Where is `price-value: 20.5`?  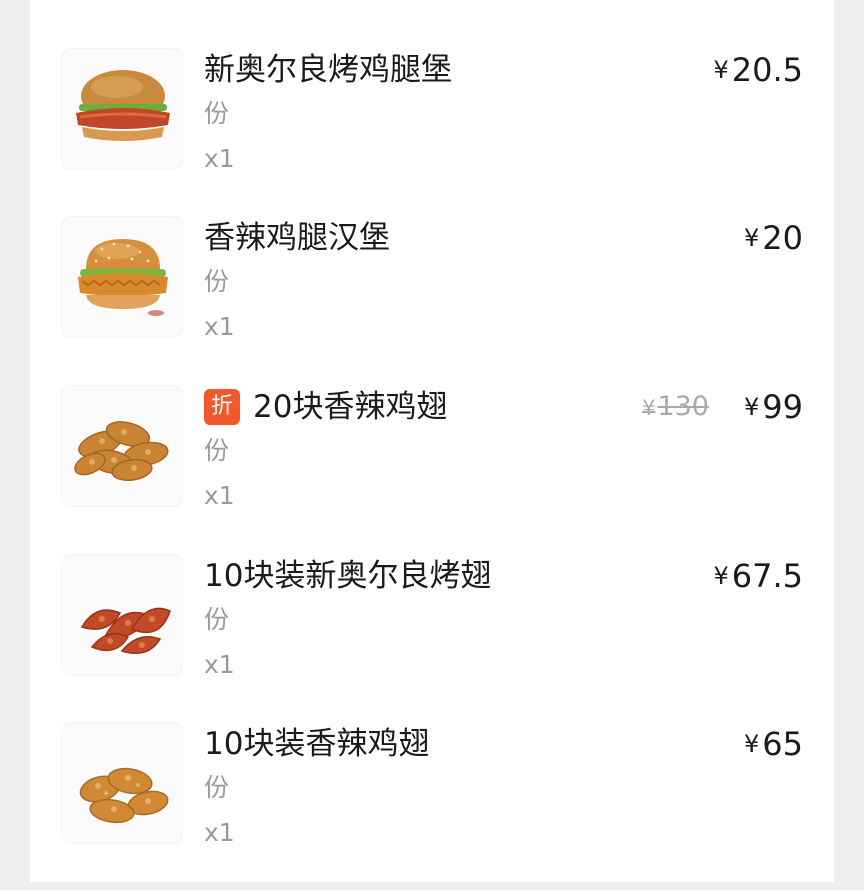
price-value: 20.5 is located at coordinates (767, 70).